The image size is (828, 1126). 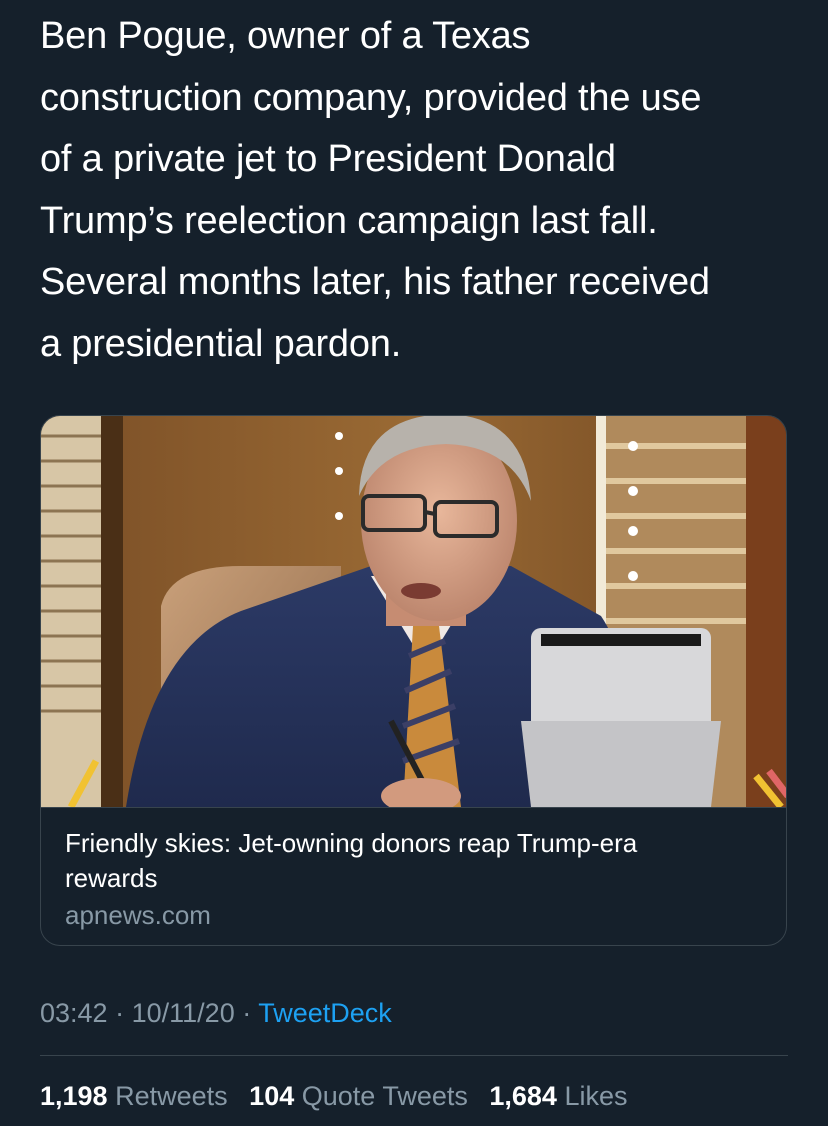 What do you see at coordinates (384, 1096) in the screenshot?
I see `quote-tweets-label: Quote Tweets` at bounding box center [384, 1096].